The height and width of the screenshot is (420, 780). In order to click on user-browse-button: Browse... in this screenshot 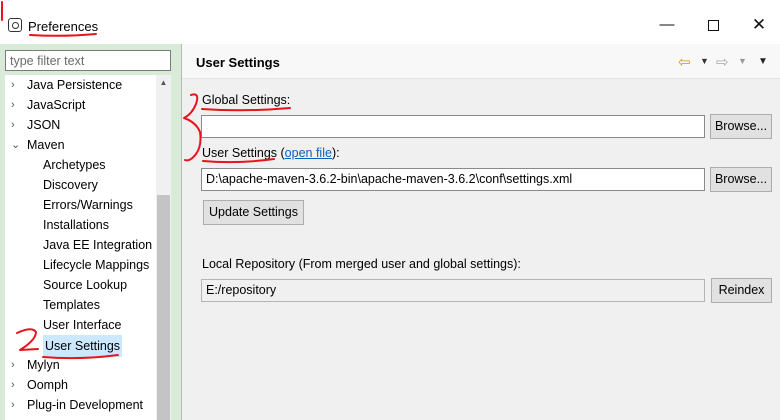, I will do `click(741, 179)`.